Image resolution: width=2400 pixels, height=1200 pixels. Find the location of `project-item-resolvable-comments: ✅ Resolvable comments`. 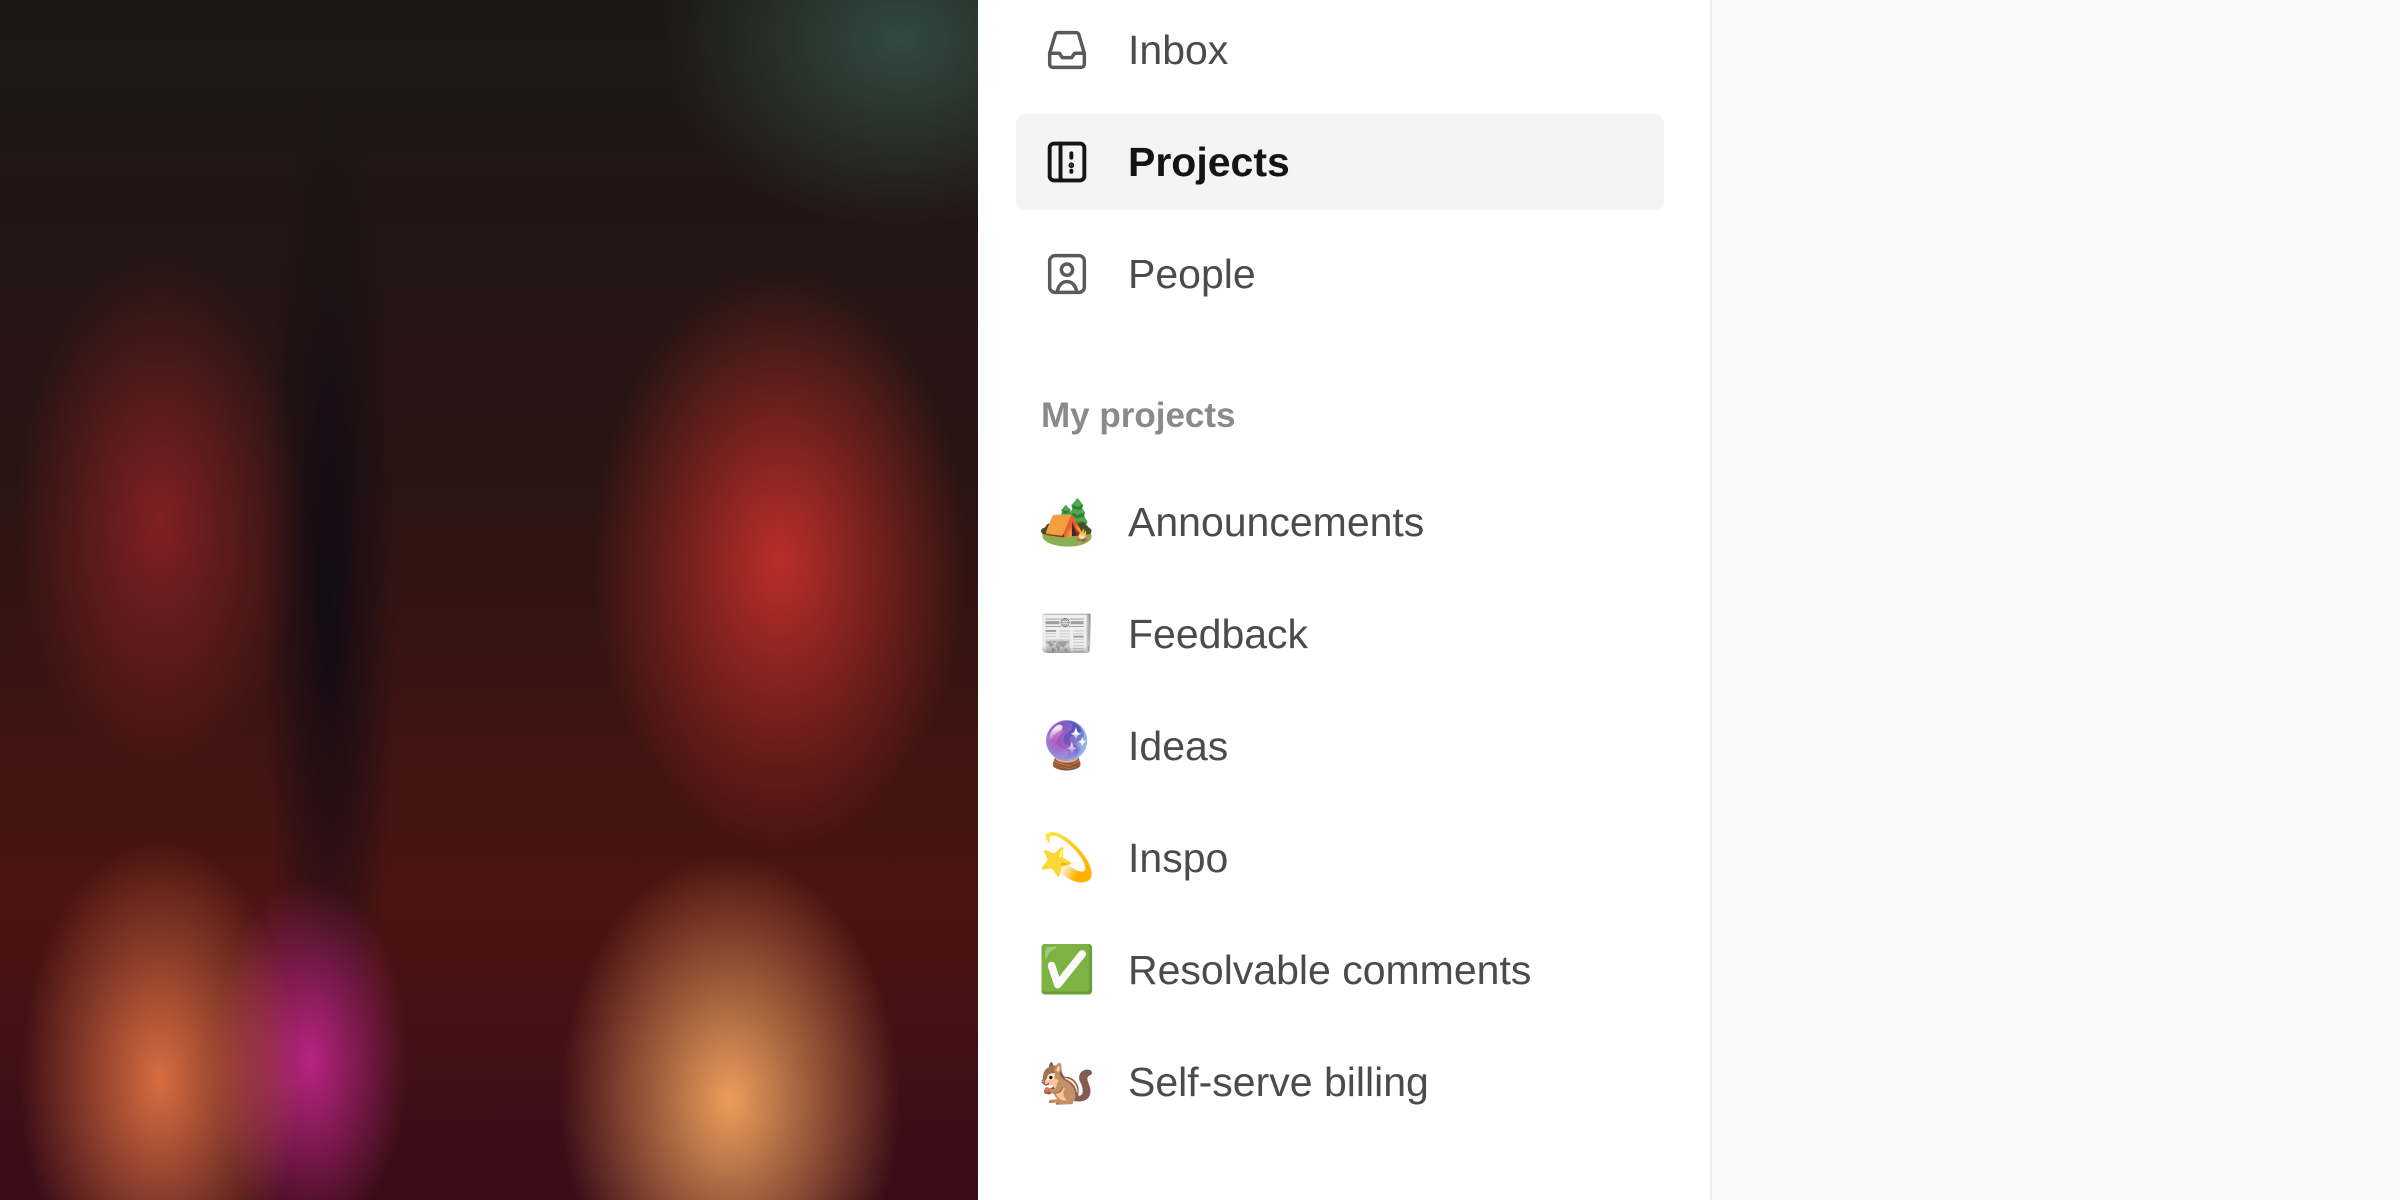

project-item-resolvable-comments: ✅ Resolvable comments is located at coordinates (1340, 970).